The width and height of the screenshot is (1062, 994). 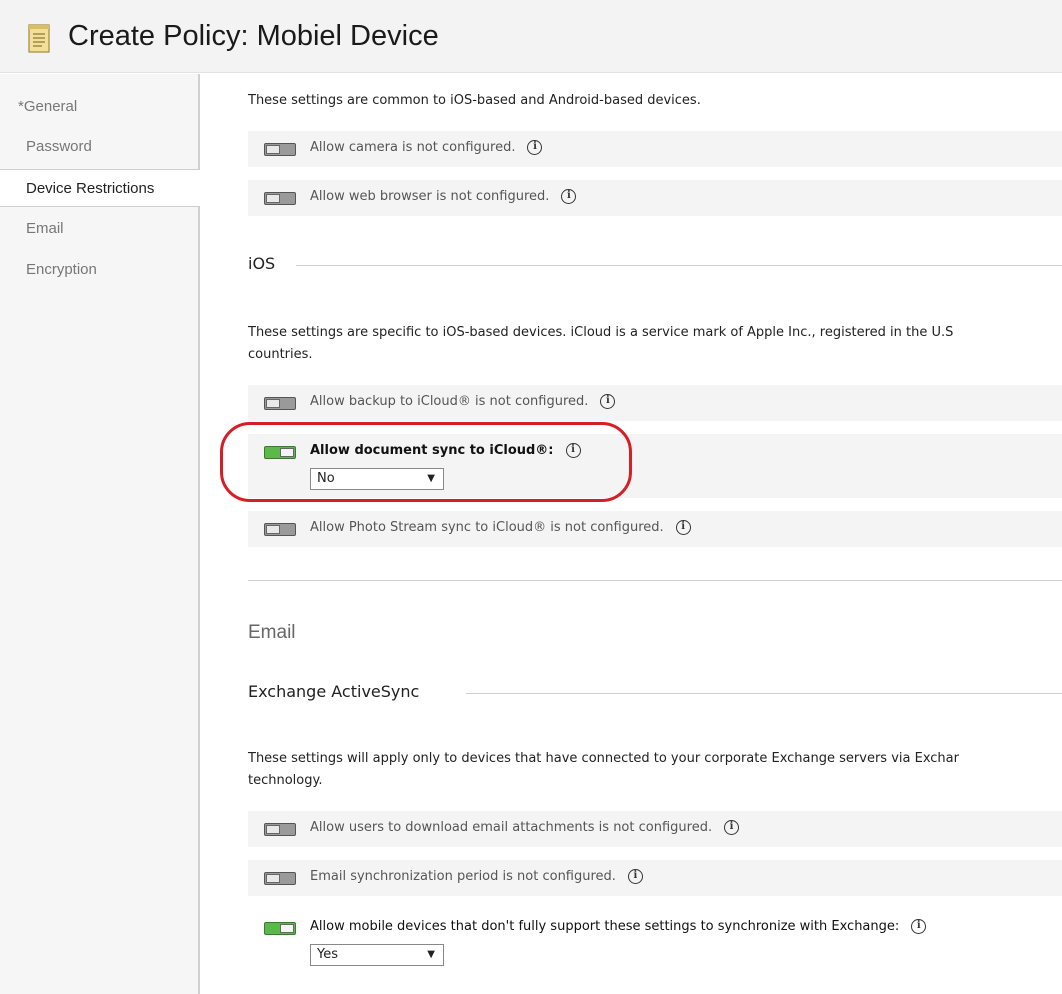 I want to click on sidebar-item-email: Email, so click(x=98, y=229).